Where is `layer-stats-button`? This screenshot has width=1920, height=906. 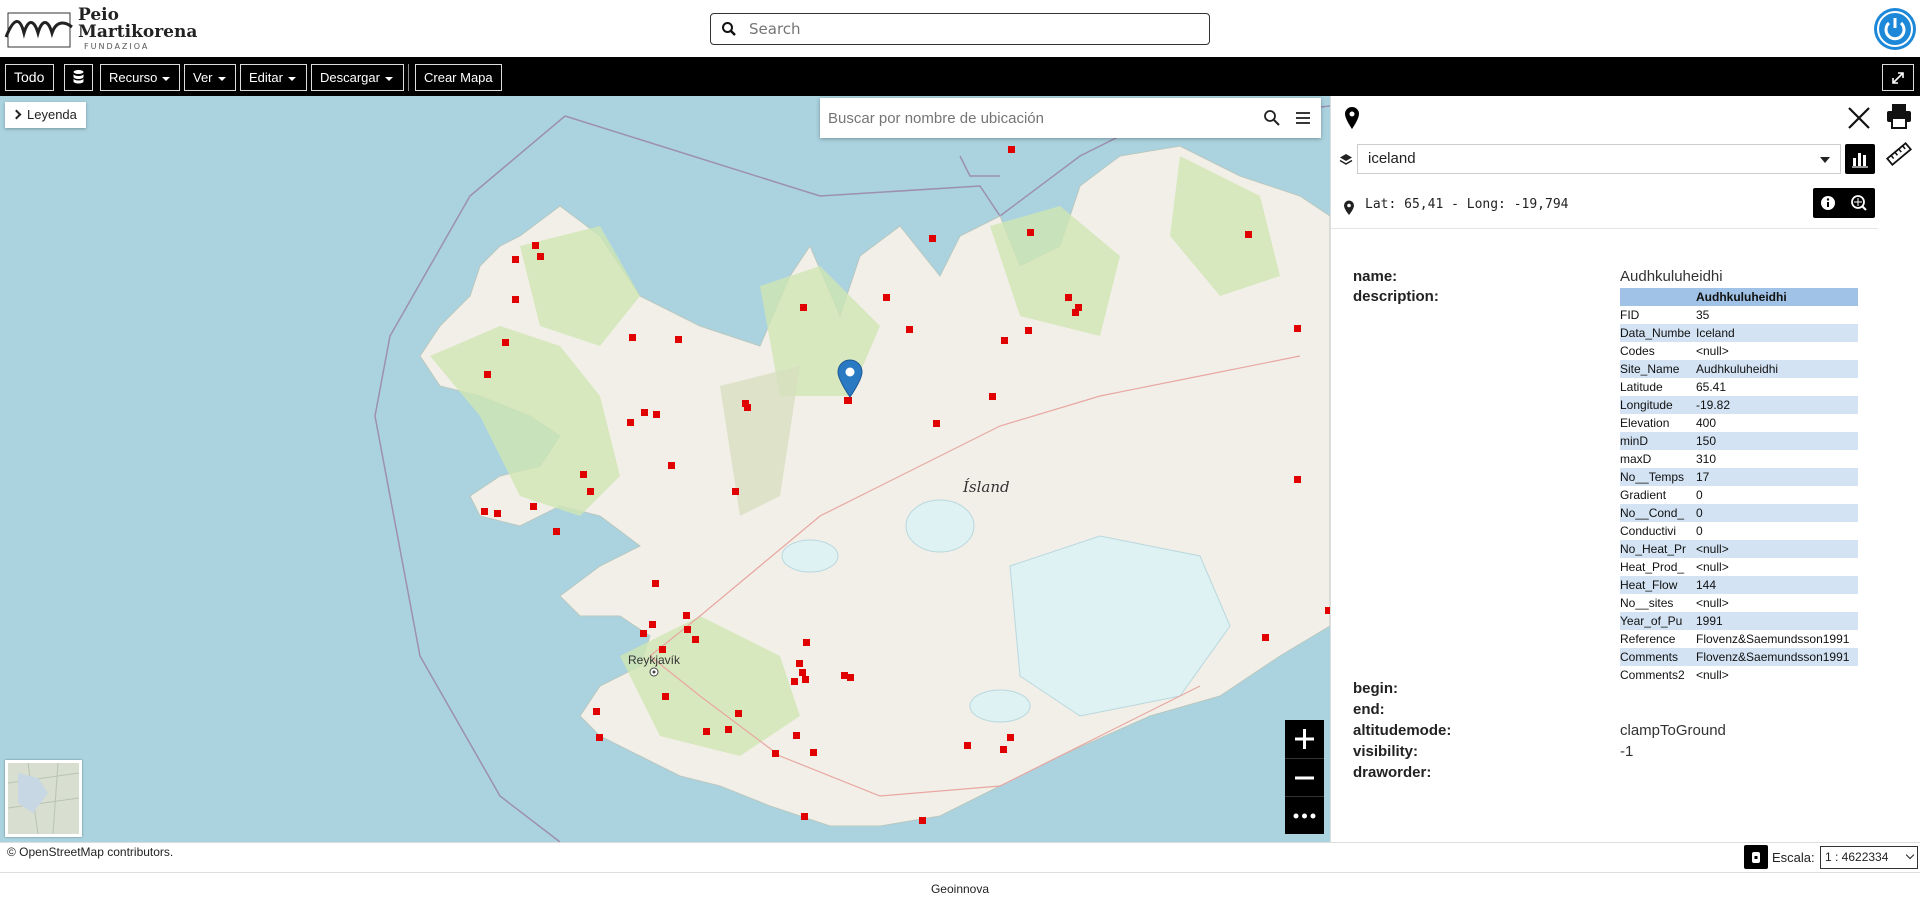 layer-stats-button is located at coordinates (1860, 159).